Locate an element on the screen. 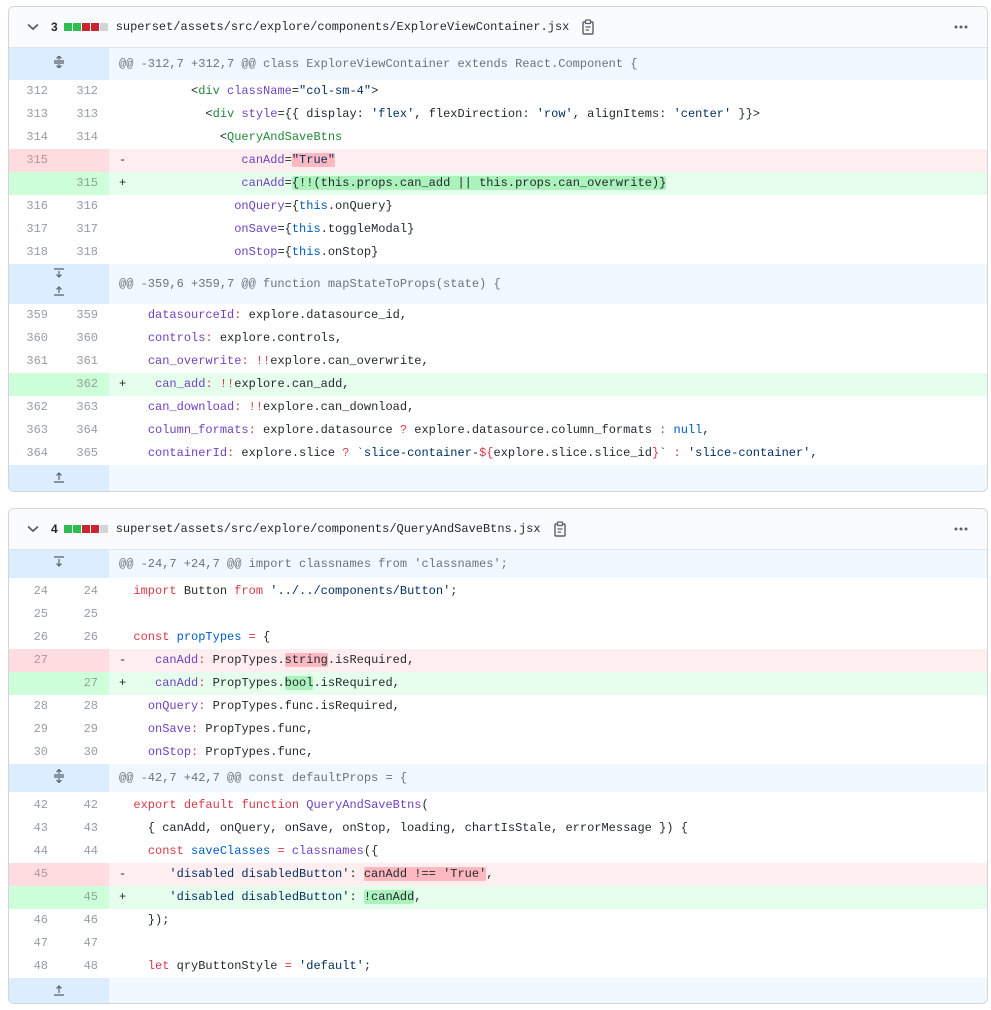 The width and height of the screenshot is (991, 1010). new-line-number: 316 is located at coordinates (84, 206).